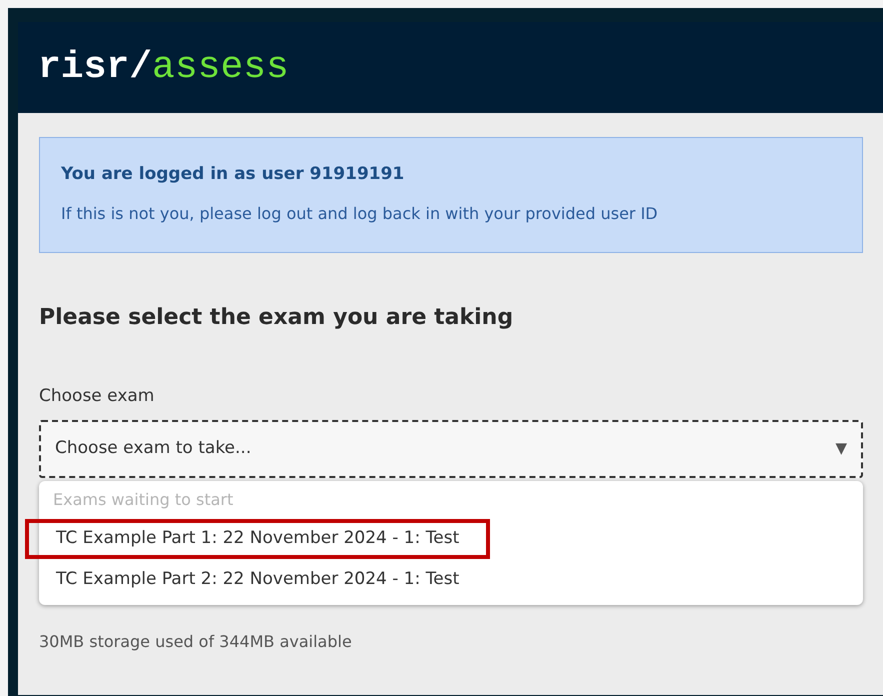 This screenshot has height=696, width=883. Describe the element at coordinates (143, 499) in the screenshot. I see `option-group-label: Exams waiting to start` at that location.